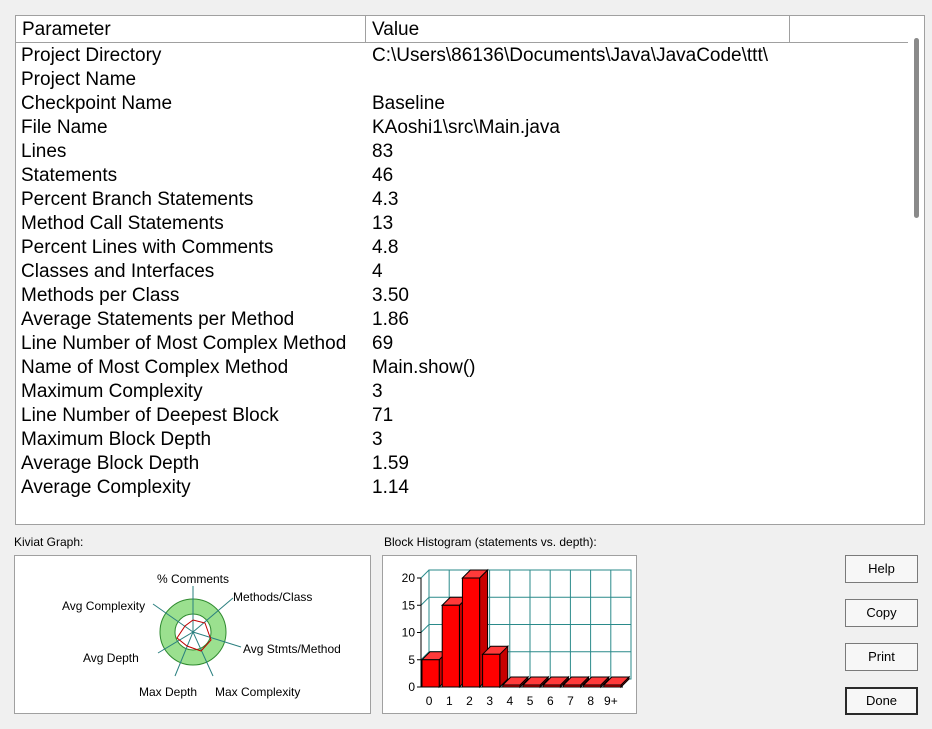 The height and width of the screenshot is (729, 932). What do you see at coordinates (916, 128) in the screenshot?
I see `scrollbar-thumb` at bounding box center [916, 128].